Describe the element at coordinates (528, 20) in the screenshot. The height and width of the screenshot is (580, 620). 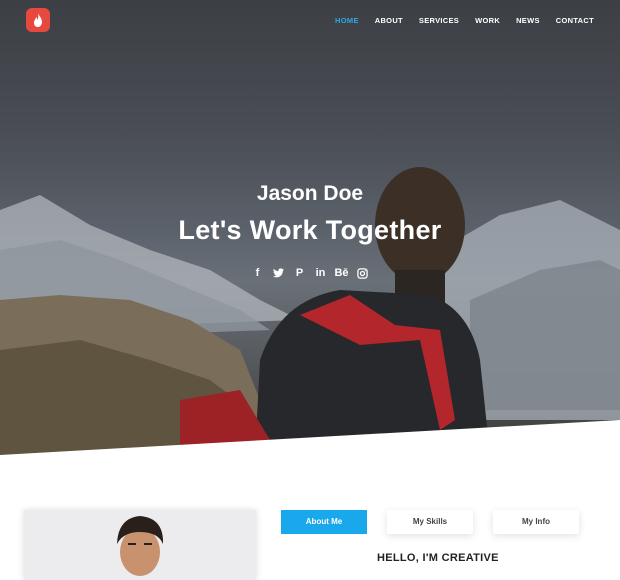
I see `nav-news: NEWS` at that location.